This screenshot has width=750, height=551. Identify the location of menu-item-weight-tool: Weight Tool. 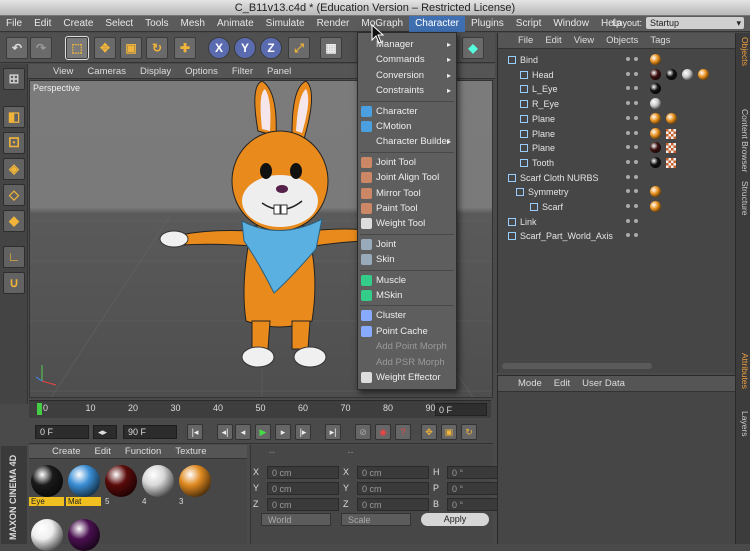
(407, 223).